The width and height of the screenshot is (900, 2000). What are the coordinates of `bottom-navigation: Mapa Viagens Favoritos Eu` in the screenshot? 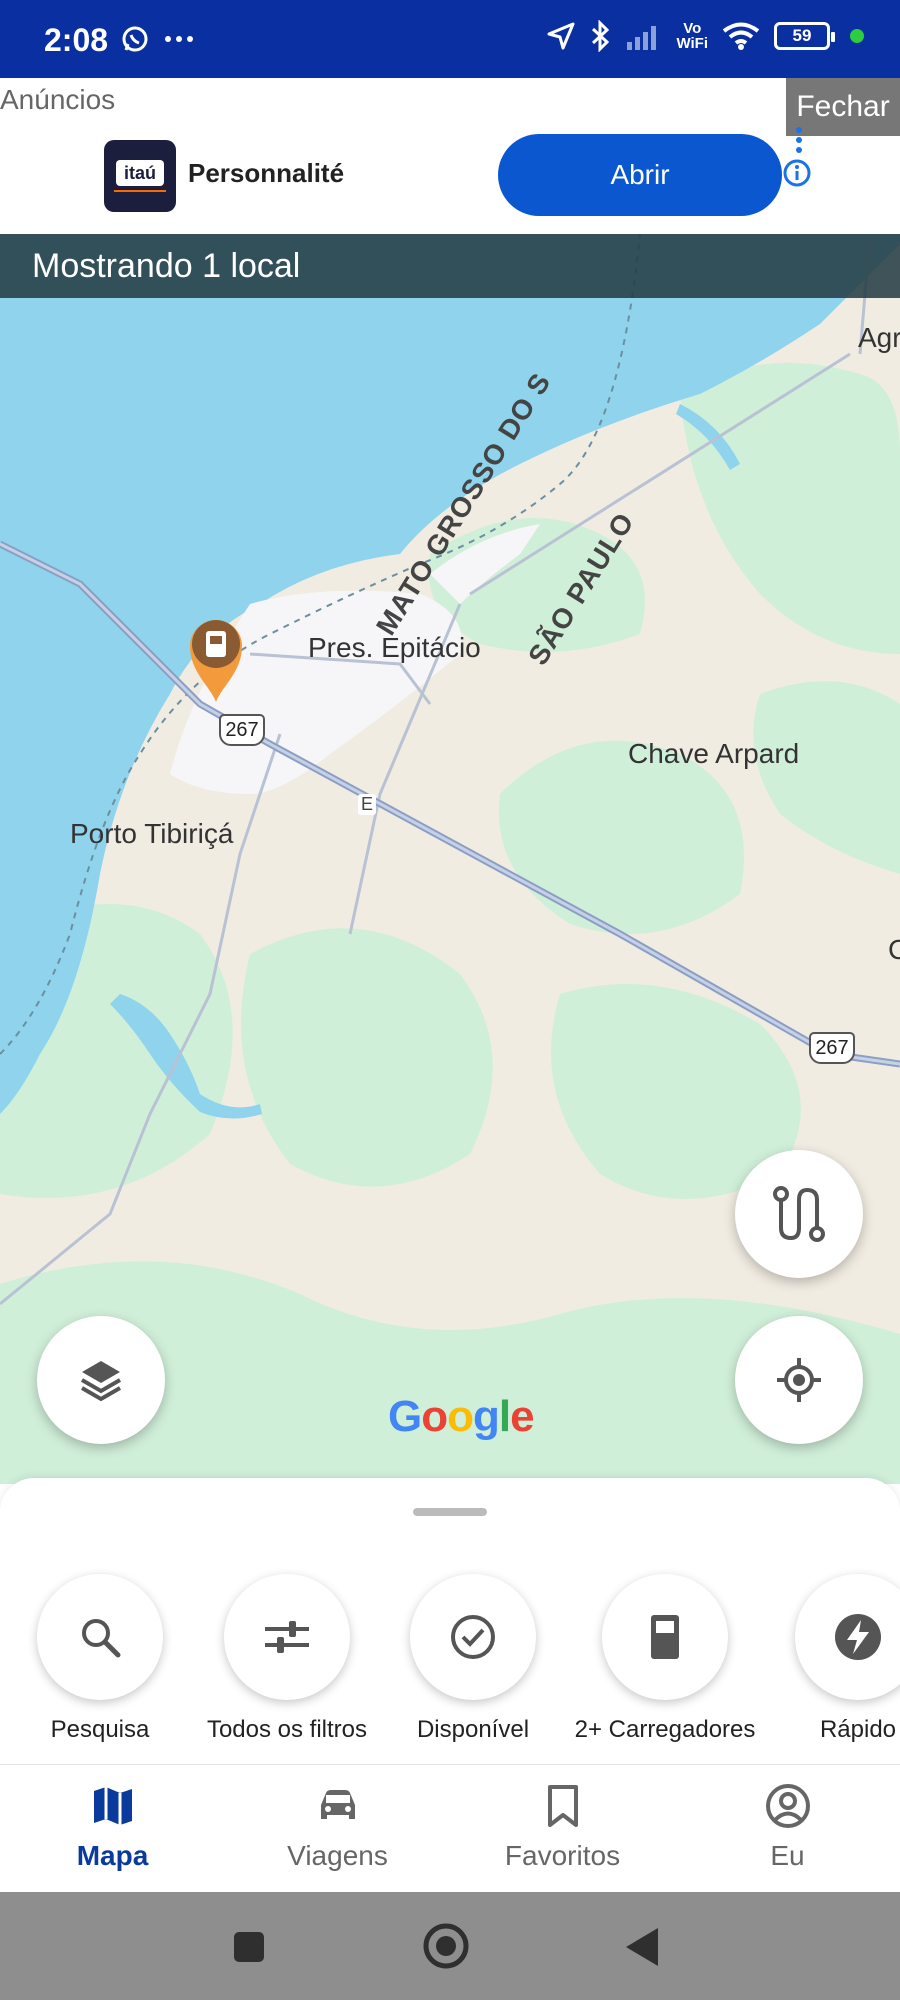 It's located at (450, 1828).